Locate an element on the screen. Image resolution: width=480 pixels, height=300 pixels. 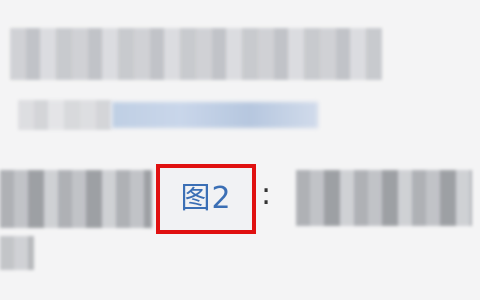
blurred-caption-suffix is located at coordinates (384, 198).